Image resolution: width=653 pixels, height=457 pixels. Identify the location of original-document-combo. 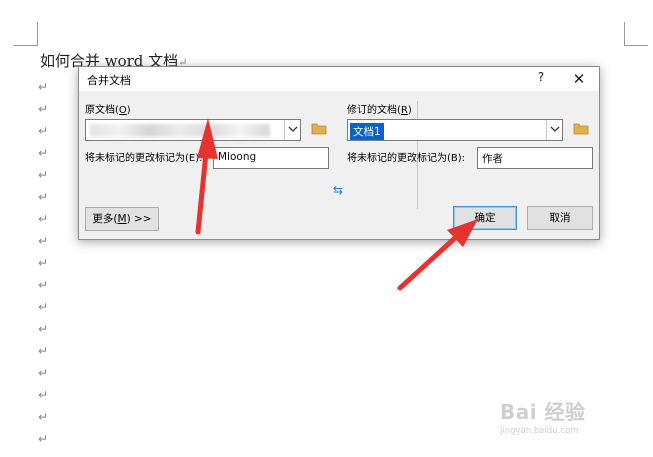
(193, 130).